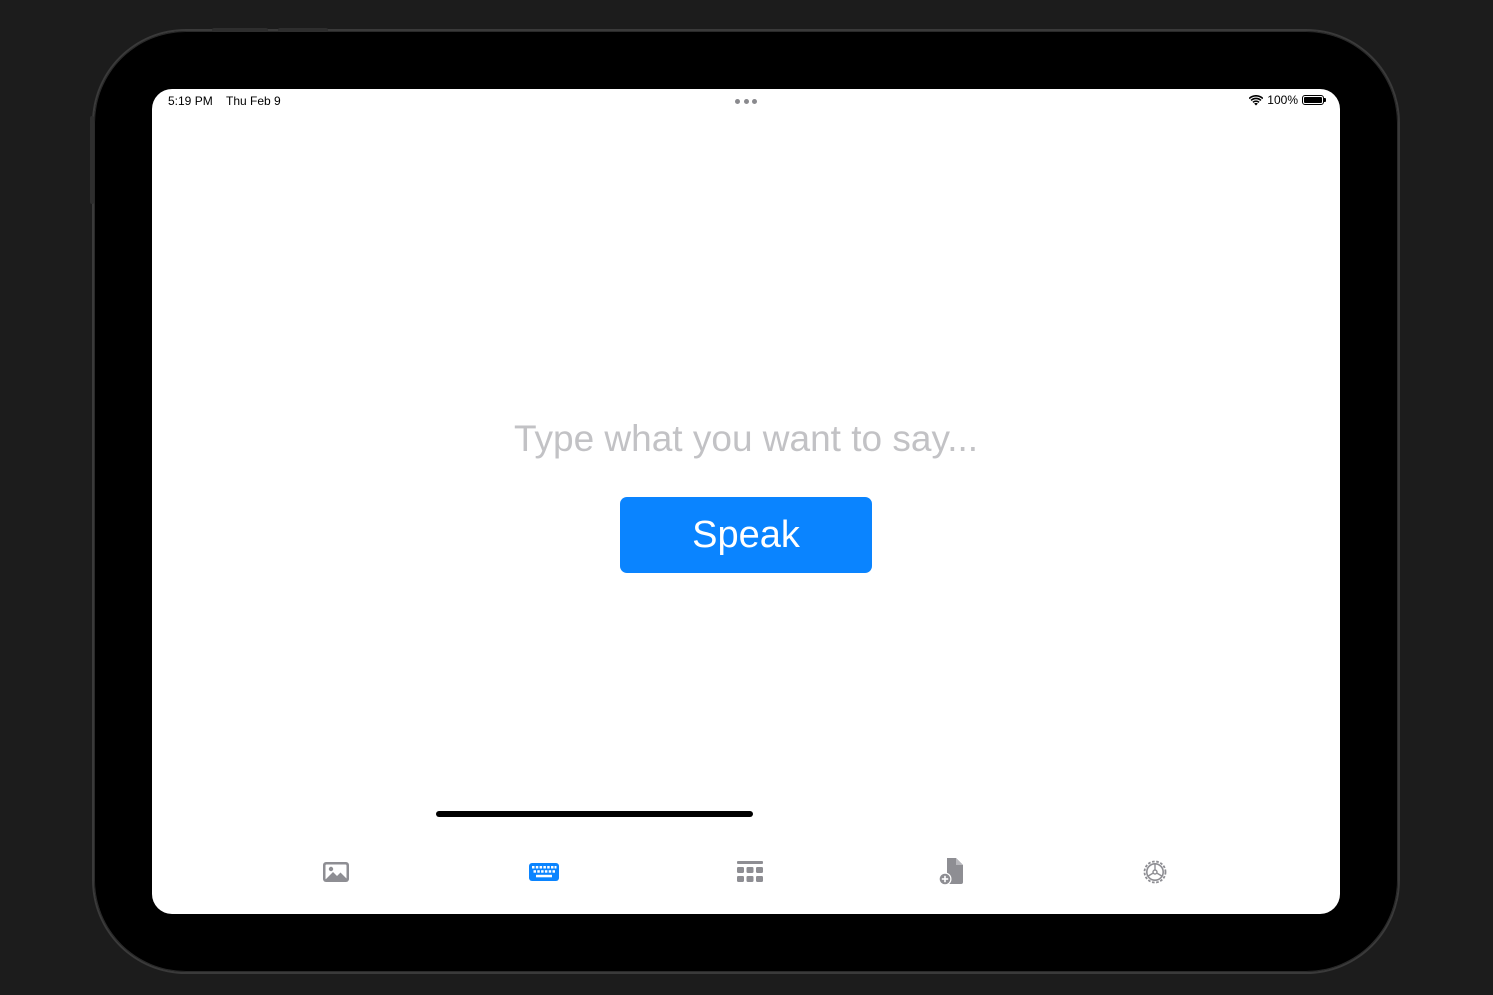  What do you see at coordinates (746, 439) in the screenshot?
I see `speech-text-input` at bounding box center [746, 439].